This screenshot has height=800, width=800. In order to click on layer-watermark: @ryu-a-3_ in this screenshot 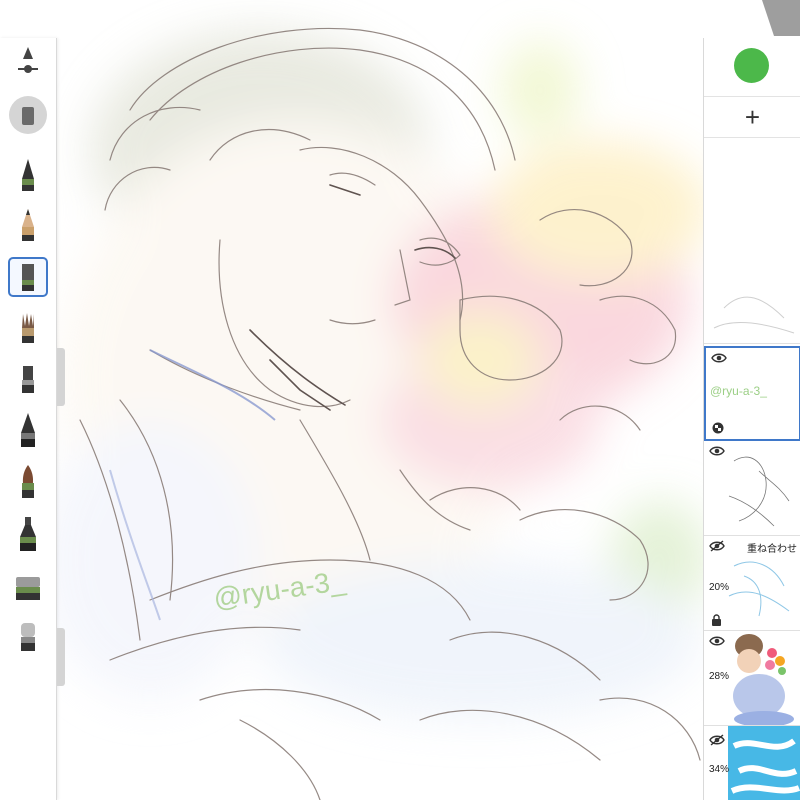, I will do `click(752, 393)`.